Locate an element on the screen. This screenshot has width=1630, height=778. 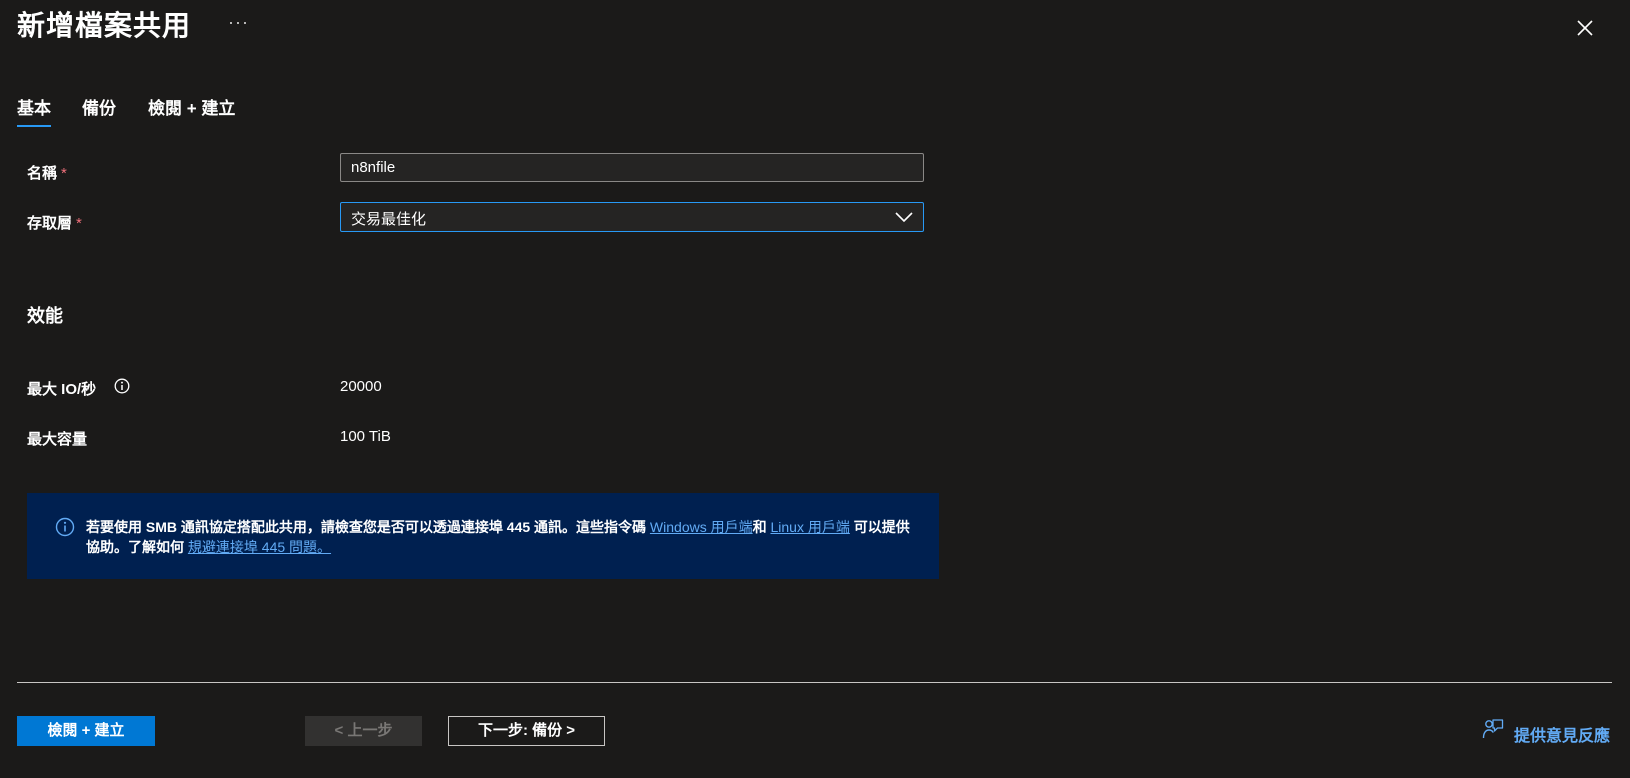
access-tier-dropdown: 交易最佳化 is located at coordinates (632, 217).